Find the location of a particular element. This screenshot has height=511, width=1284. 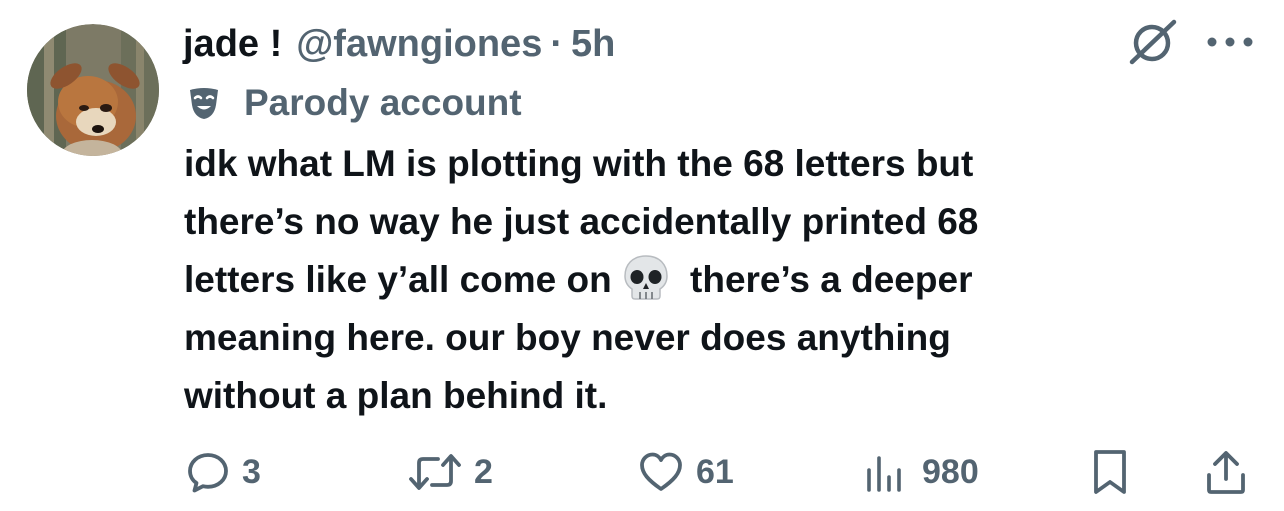

avatar is located at coordinates (93, 90).